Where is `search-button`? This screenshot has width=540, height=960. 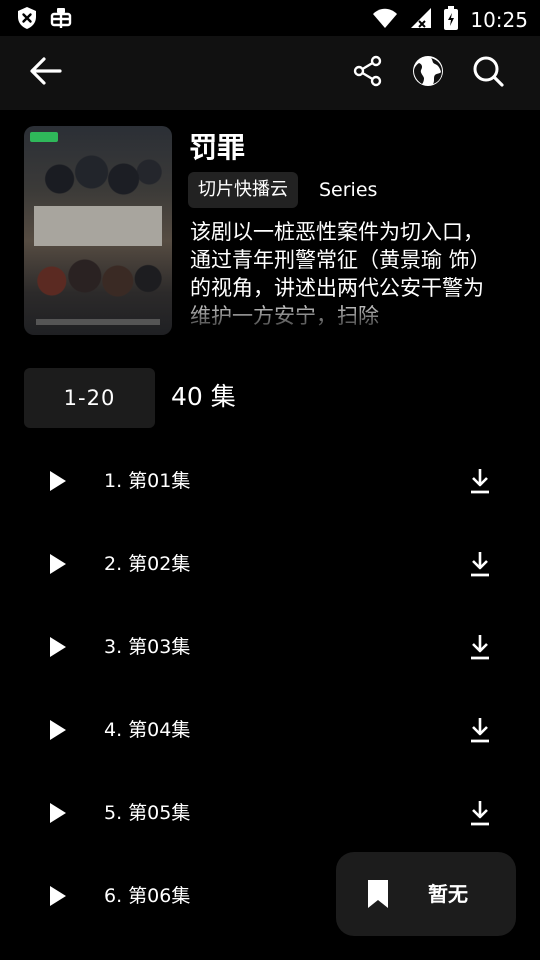
search-button is located at coordinates (488, 73).